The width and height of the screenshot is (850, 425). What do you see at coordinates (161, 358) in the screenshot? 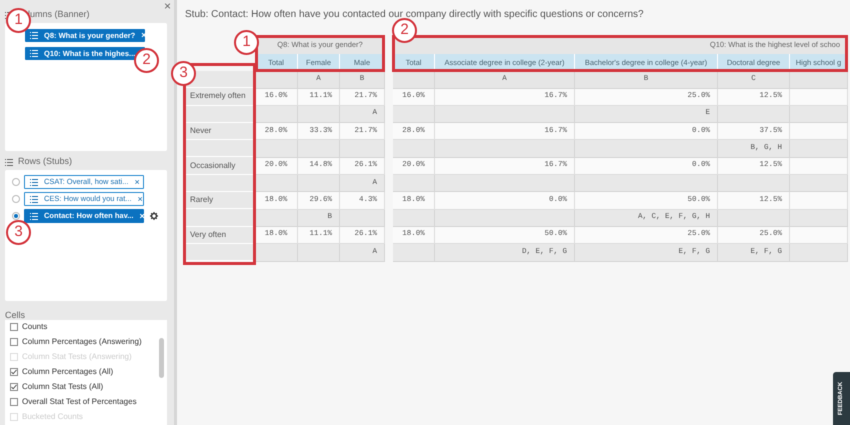
I see `scrollbar` at bounding box center [161, 358].